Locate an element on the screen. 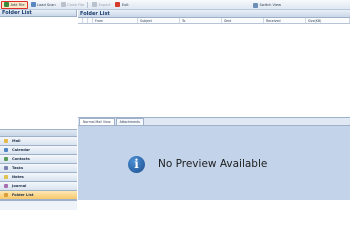  export-button: Export is located at coordinates (101, 5).